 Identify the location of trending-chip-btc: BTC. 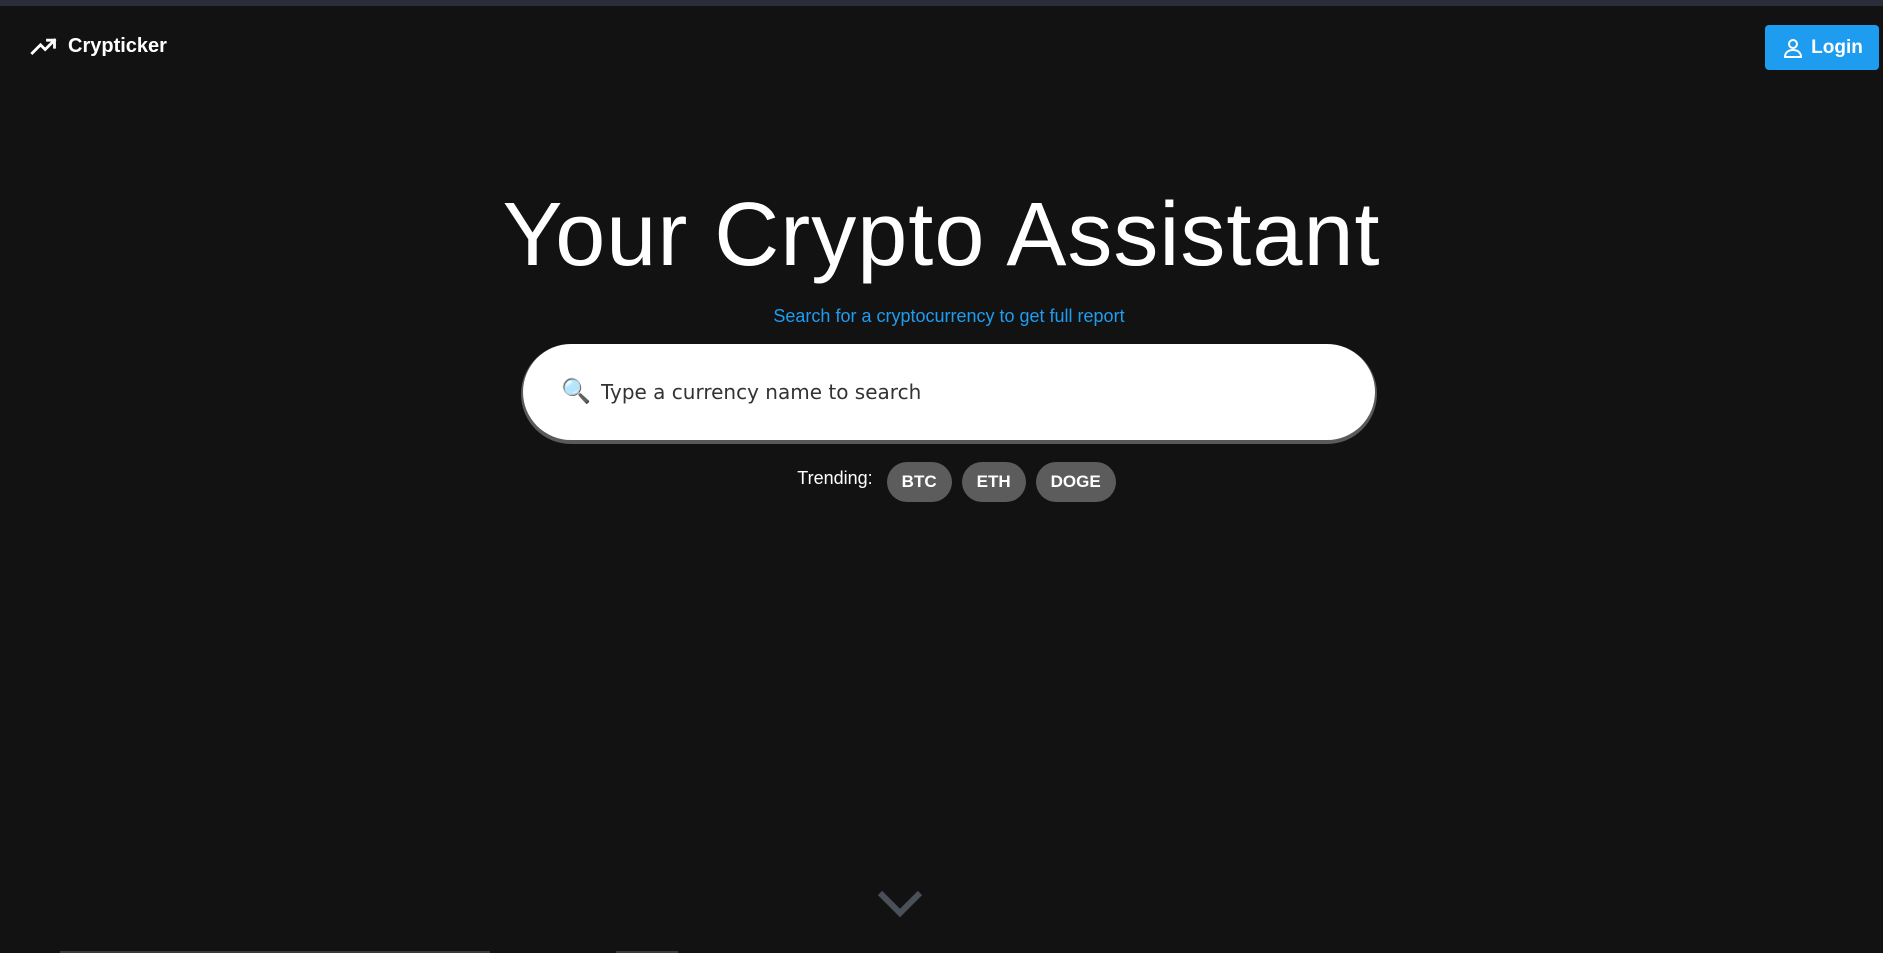
(919, 482).